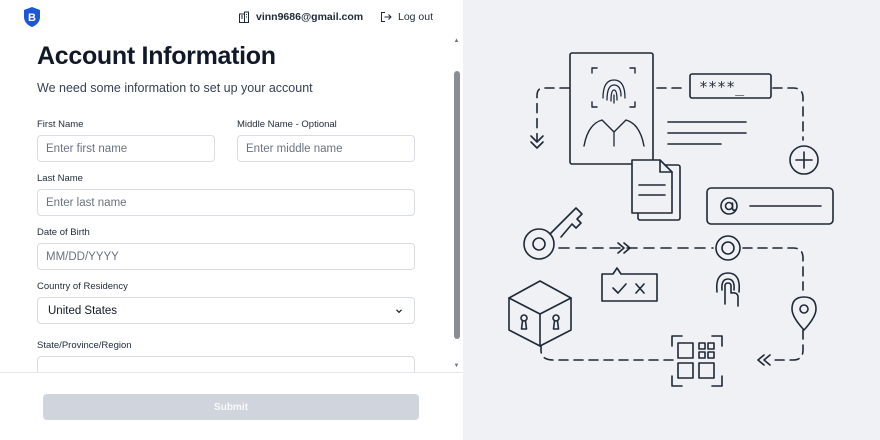 This screenshot has height=440, width=880. Describe the element at coordinates (611, 108) in the screenshot. I see `id-card-fingerprint-icon` at that location.